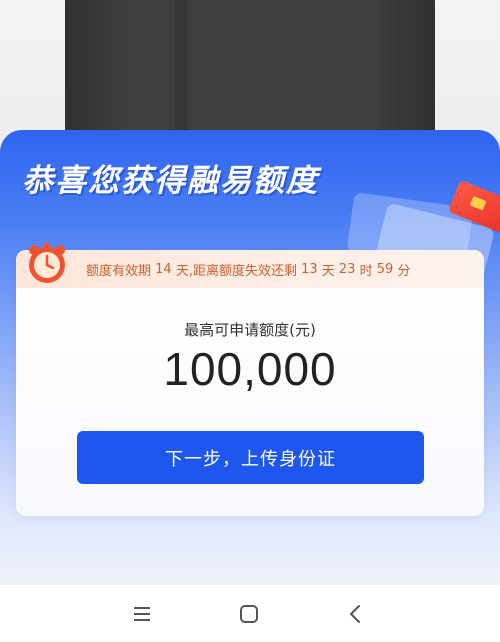  I want to click on next-upload-id-button: 下一步，上传身份证, so click(250, 457).